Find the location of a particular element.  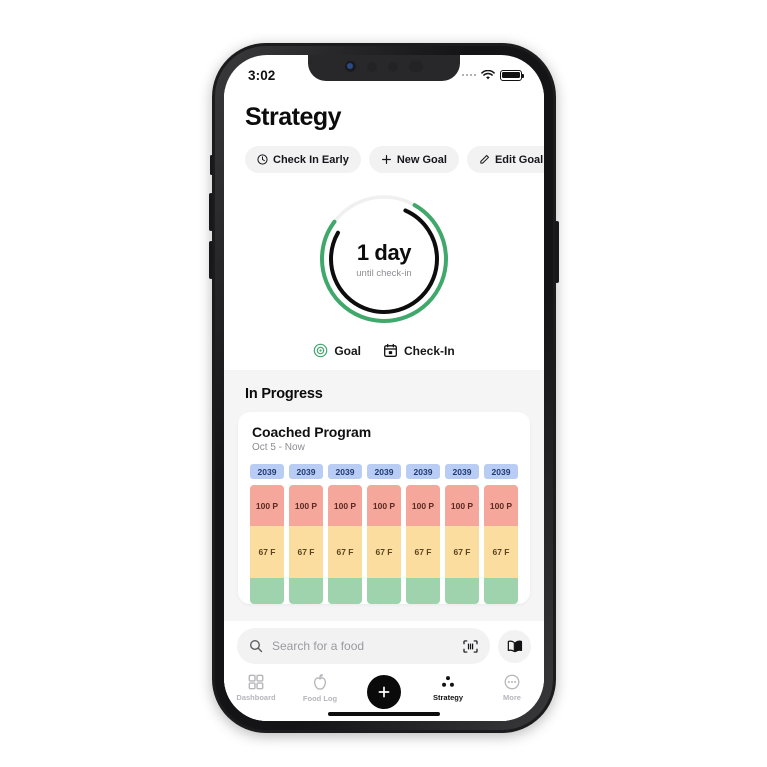

chip-edit-goal: Edit Goal is located at coordinates (505, 159).